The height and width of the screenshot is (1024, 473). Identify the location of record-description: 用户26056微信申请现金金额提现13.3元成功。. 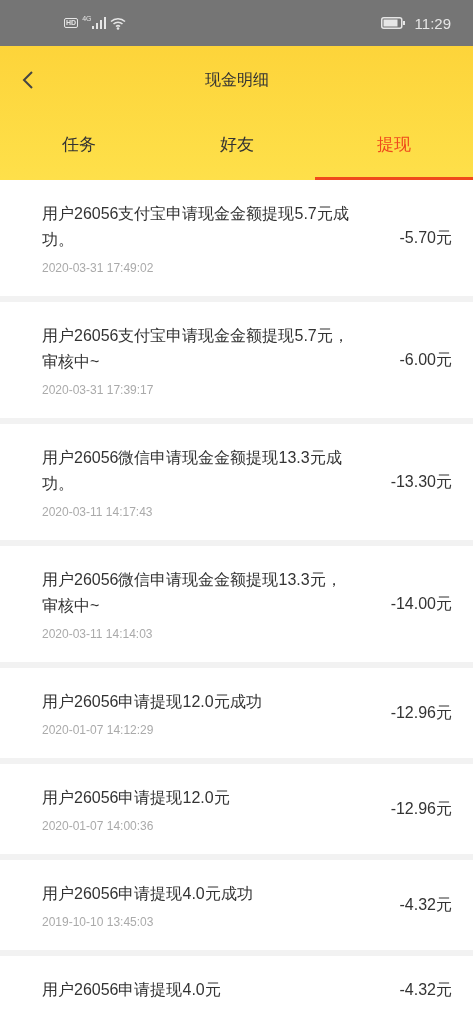
(192, 471).